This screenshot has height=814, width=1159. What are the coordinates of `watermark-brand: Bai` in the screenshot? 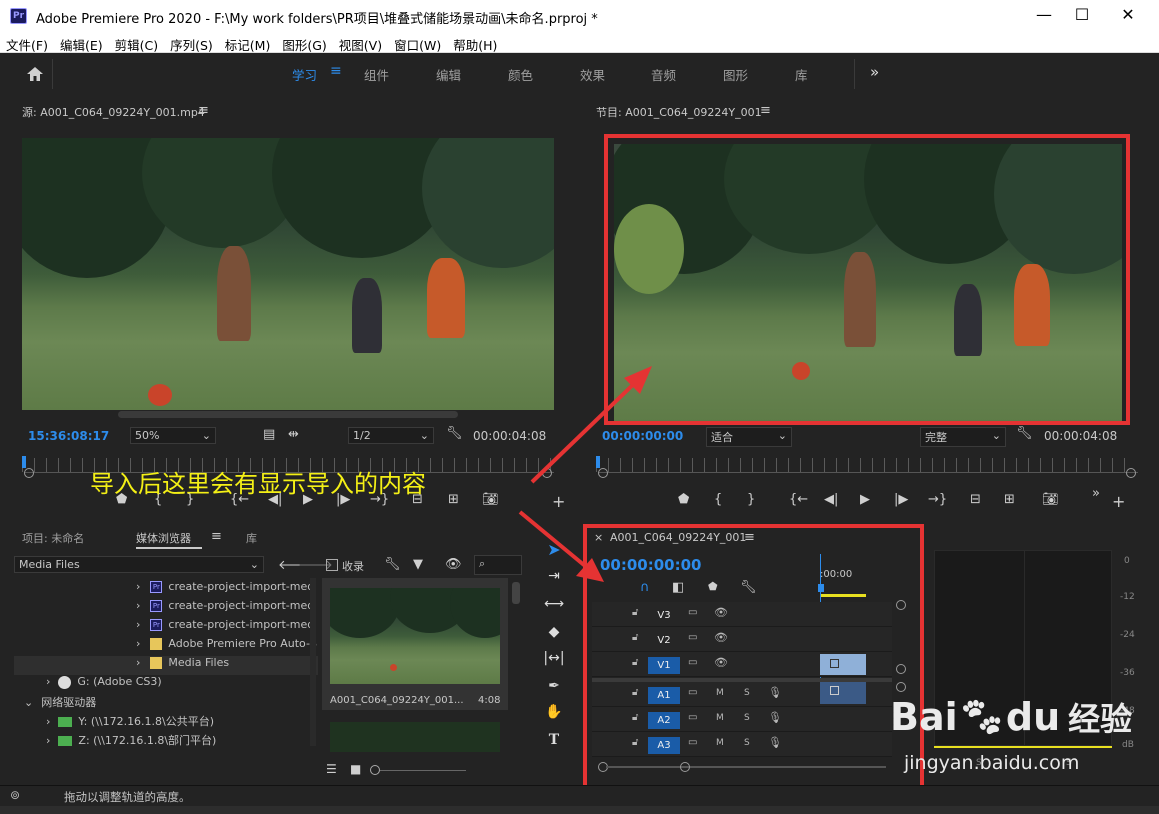 It's located at (924, 717).